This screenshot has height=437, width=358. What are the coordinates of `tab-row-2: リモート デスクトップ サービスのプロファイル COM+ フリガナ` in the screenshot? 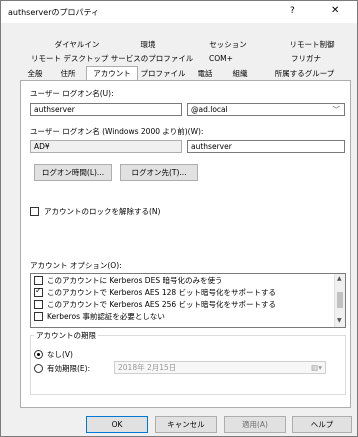 It's located at (191, 59).